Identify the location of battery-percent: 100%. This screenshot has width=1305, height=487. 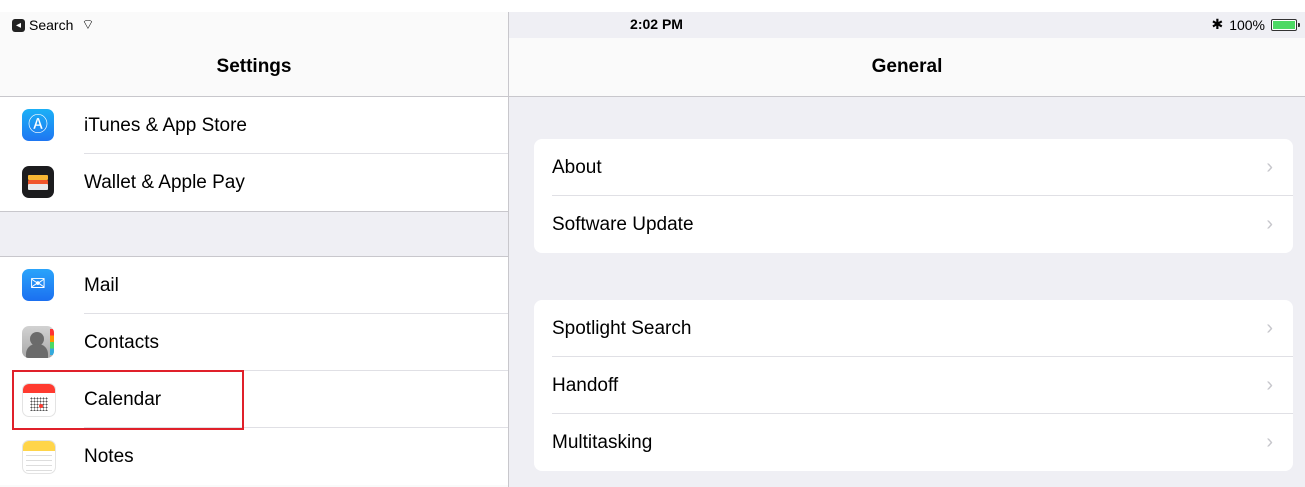
(1247, 24).